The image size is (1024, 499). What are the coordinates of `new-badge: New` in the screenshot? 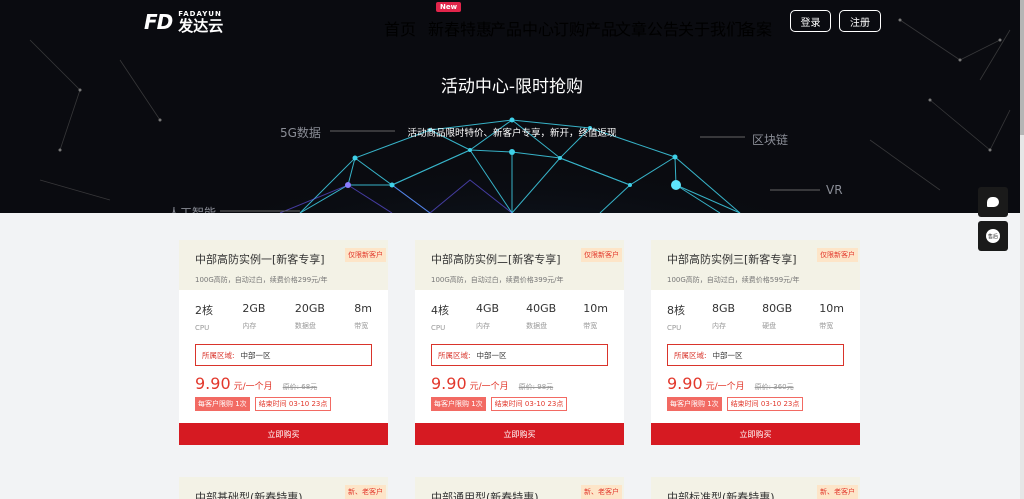 It's located at (449, 7).